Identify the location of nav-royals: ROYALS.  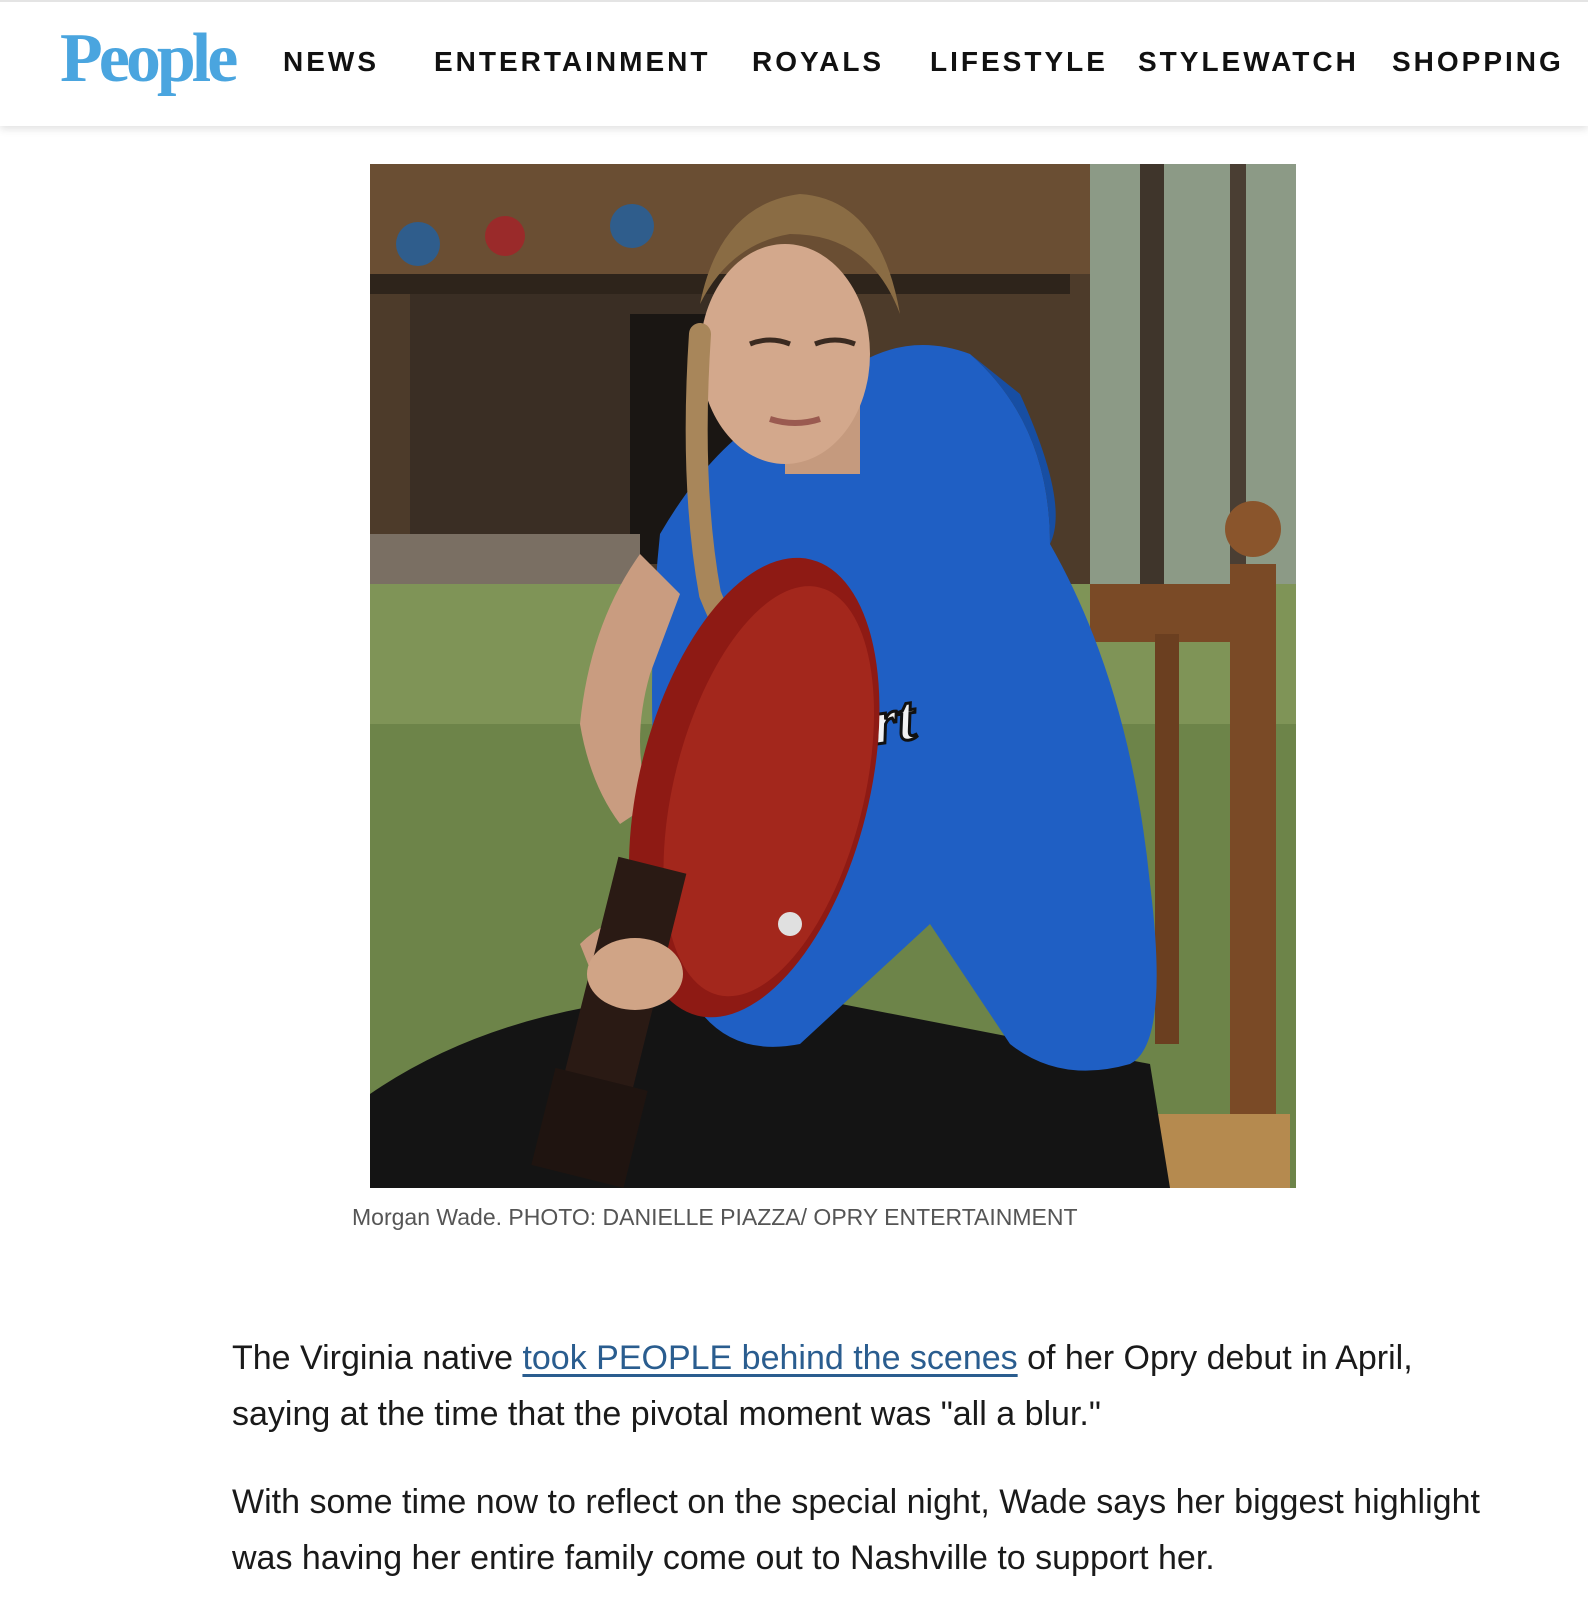
(818, 62).